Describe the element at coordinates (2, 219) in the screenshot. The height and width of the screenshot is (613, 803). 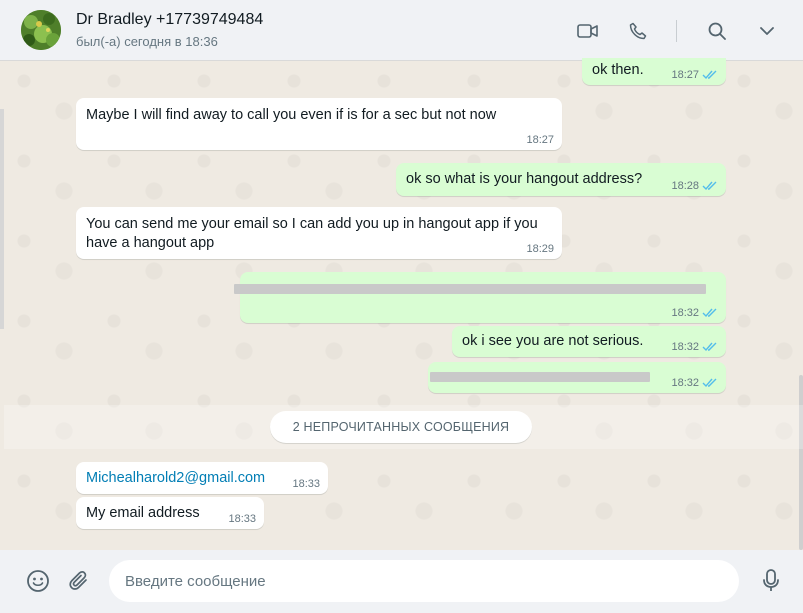
I see `window-edge` at that location.